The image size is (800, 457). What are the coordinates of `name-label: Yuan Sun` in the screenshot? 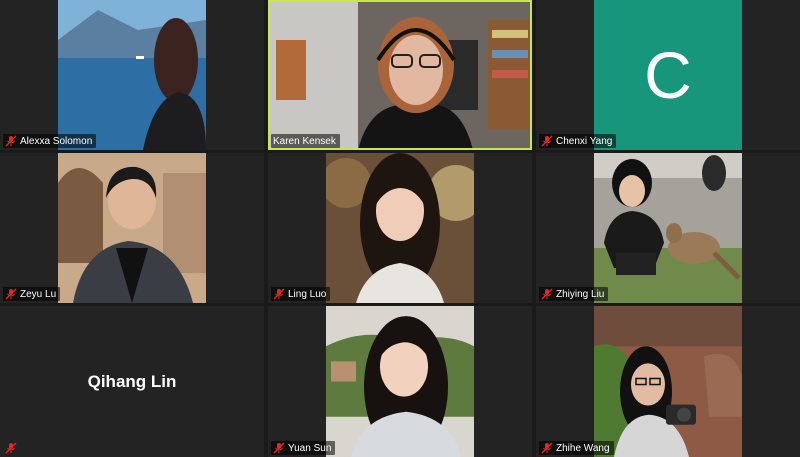 It's located at (303, 448).